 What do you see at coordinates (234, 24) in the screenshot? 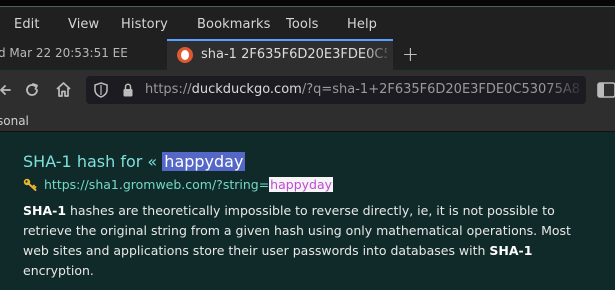
I see `menu-bookmarks: Bookmarks` at bounding box center [234, 24].